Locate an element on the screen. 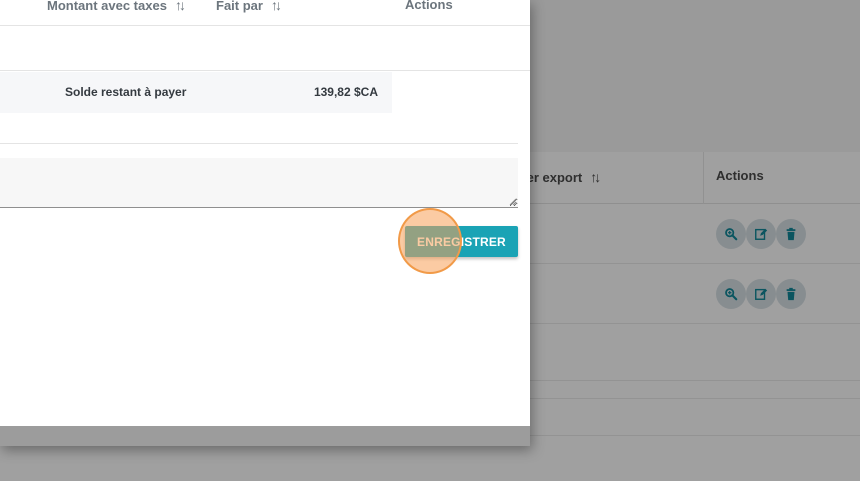 This screenshot has width=860, height=481. notes-textarea is located at coordinates (259, 183).